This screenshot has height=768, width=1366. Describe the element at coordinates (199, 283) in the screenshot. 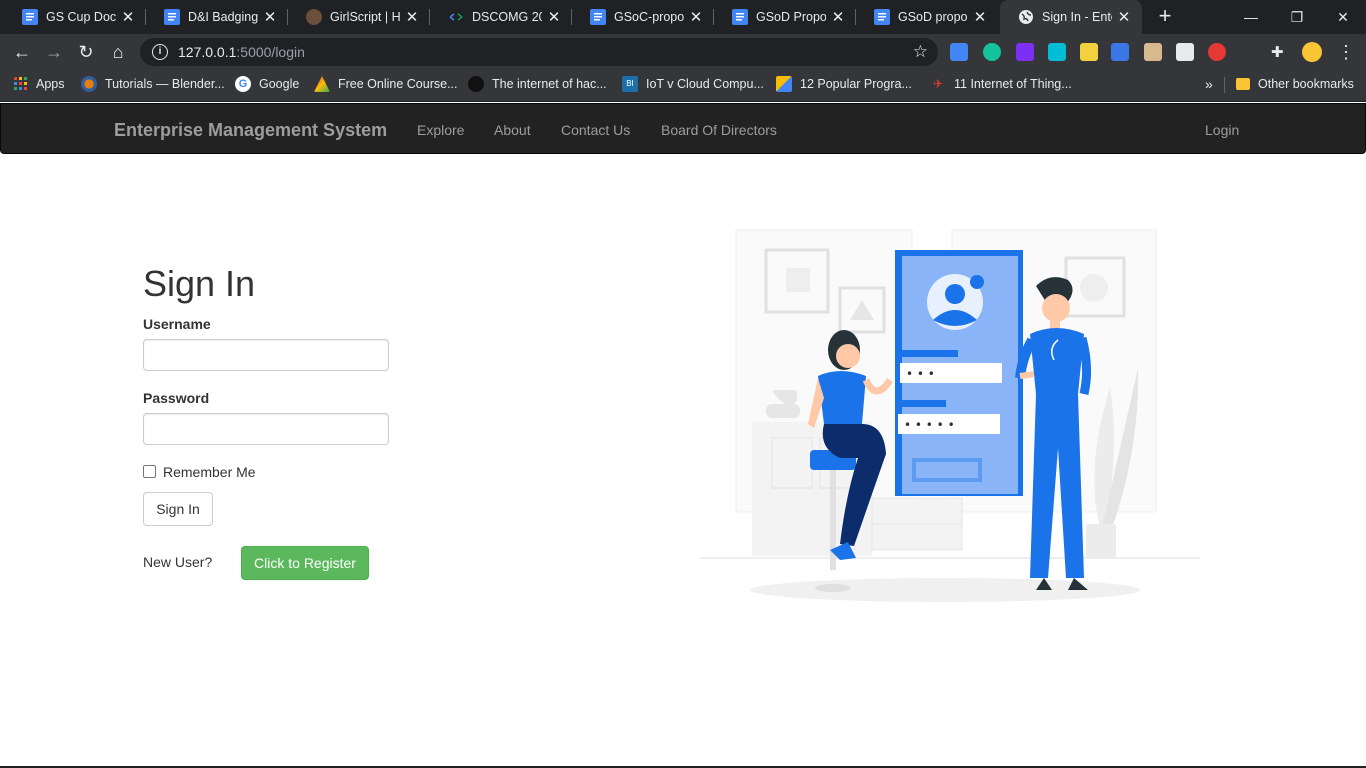

I see `page-title: Sign In` at that location.